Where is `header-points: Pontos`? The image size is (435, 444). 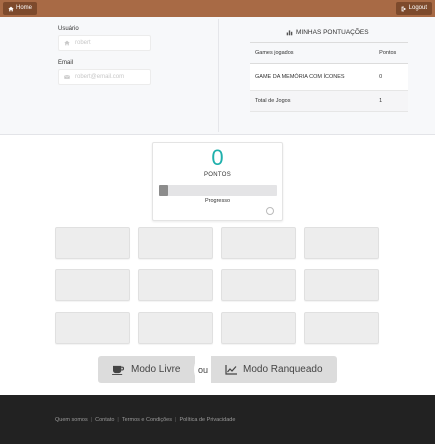 header-points: Pontos is located at coordinates (391, 53).